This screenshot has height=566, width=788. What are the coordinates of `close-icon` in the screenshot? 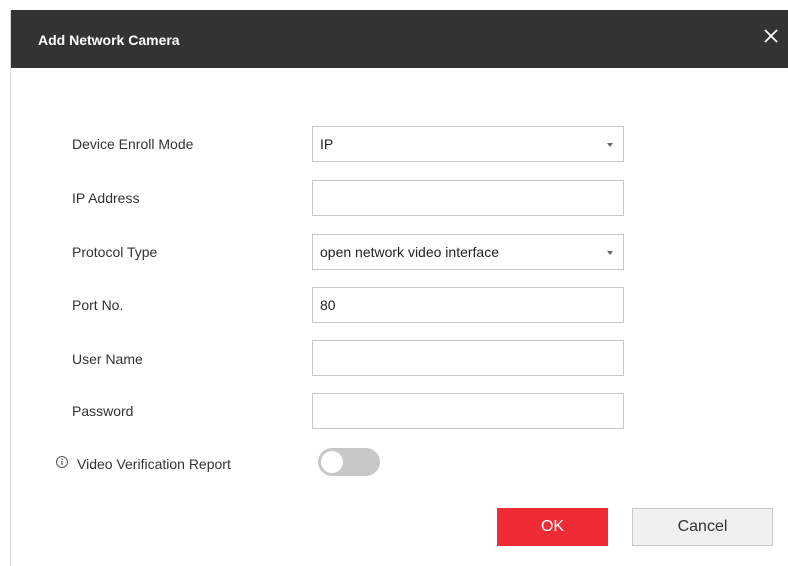 It's located at (775, 41).